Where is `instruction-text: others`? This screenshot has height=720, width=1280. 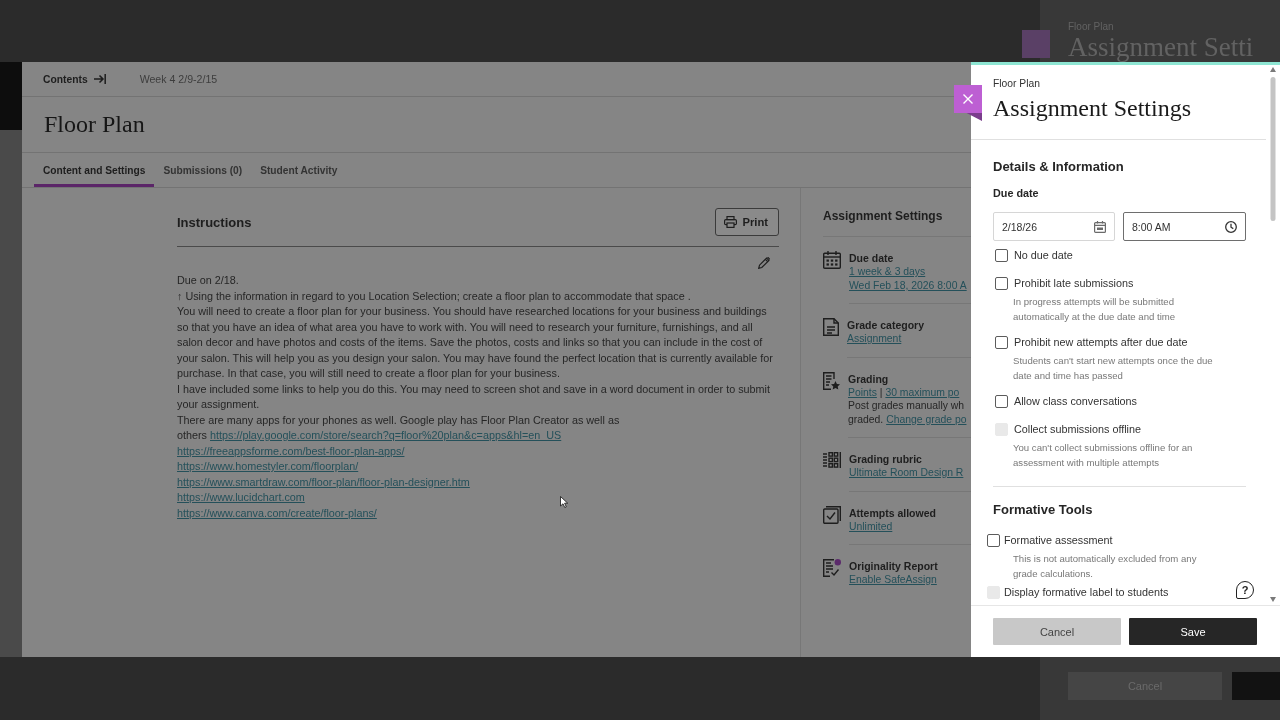 instruction-text: others is located at coordinates (192, 435).